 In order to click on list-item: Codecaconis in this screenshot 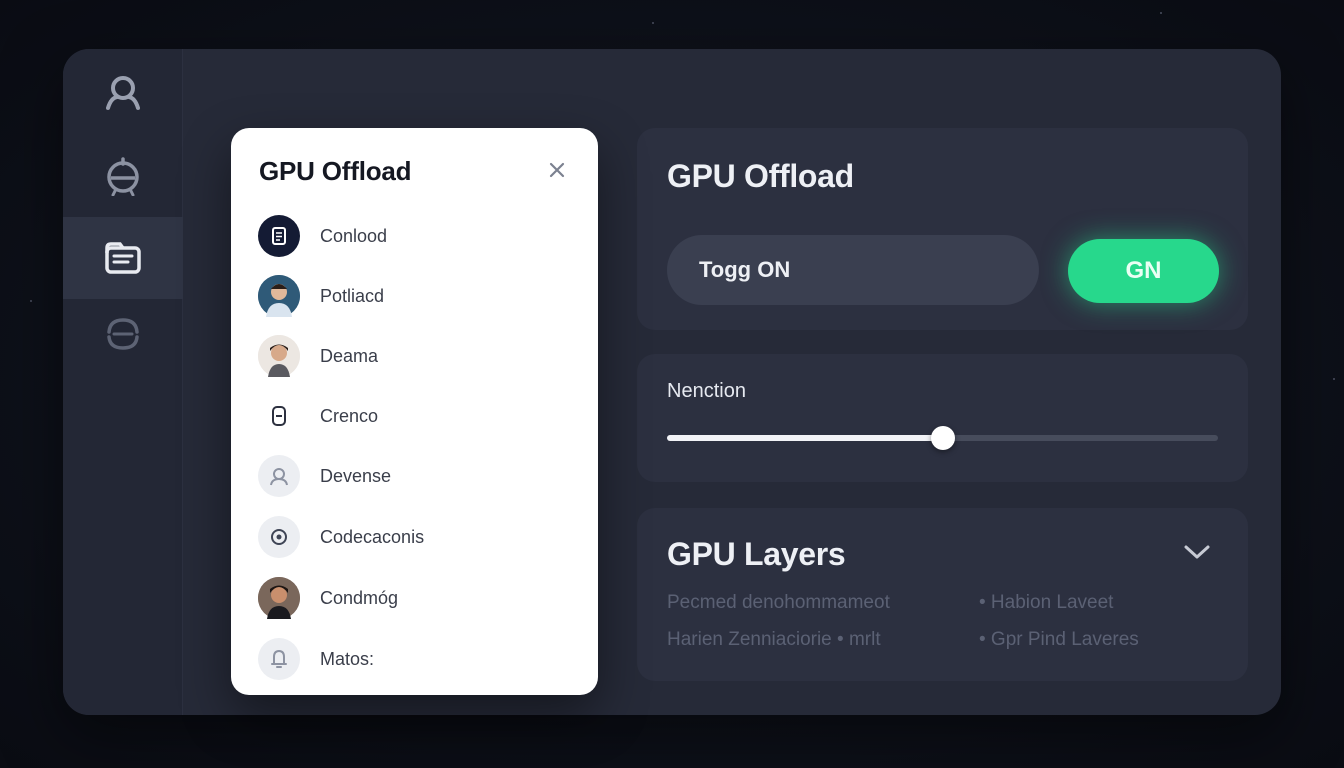, I will do `click(413, 537)`.